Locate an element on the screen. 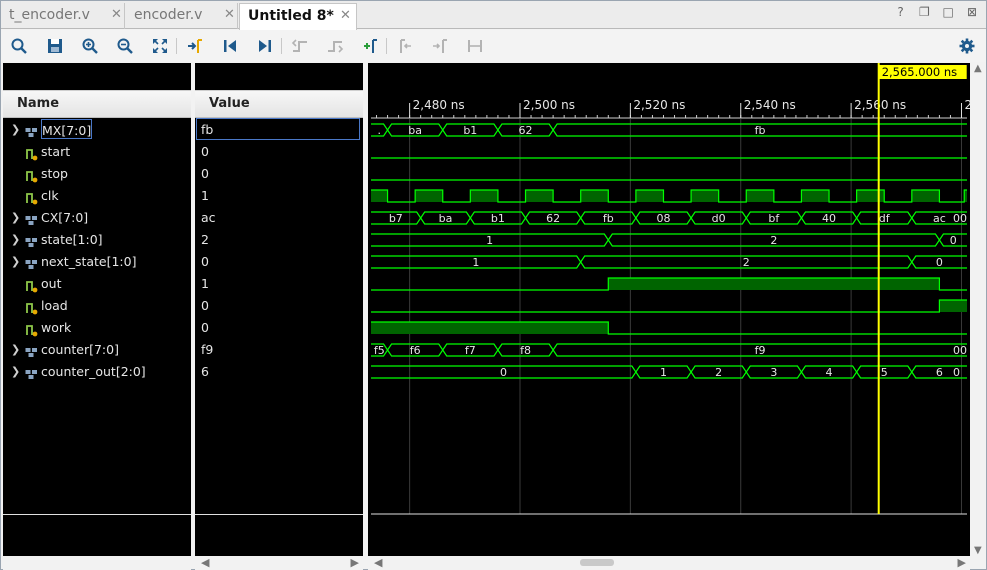  signal-value-row: ac is located at coordinates (279, 218).